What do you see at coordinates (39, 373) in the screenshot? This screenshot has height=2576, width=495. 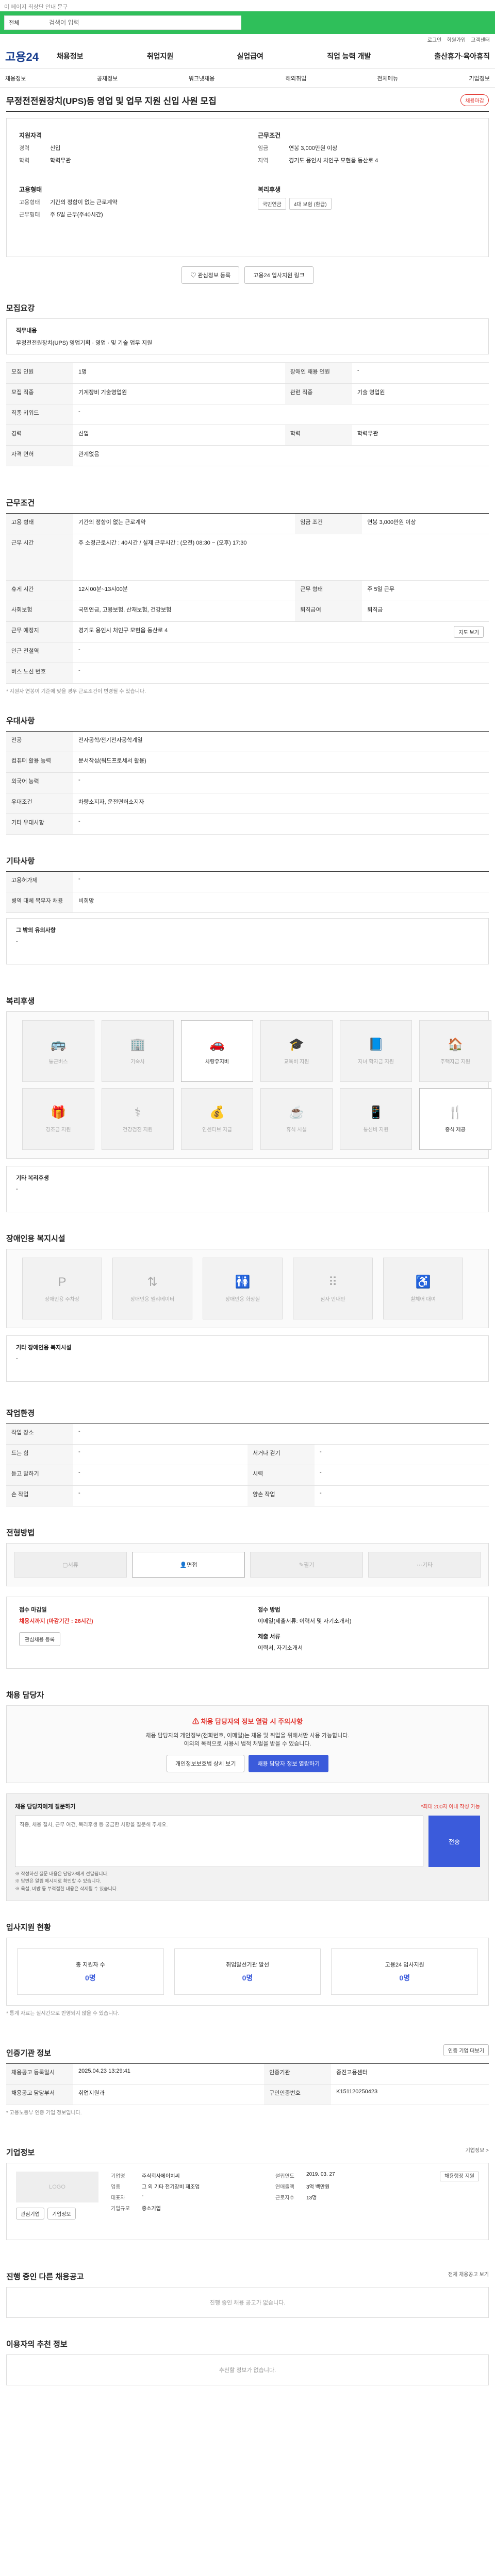 I see `table-key: 모집 인원` at bounding box center [39, 373].